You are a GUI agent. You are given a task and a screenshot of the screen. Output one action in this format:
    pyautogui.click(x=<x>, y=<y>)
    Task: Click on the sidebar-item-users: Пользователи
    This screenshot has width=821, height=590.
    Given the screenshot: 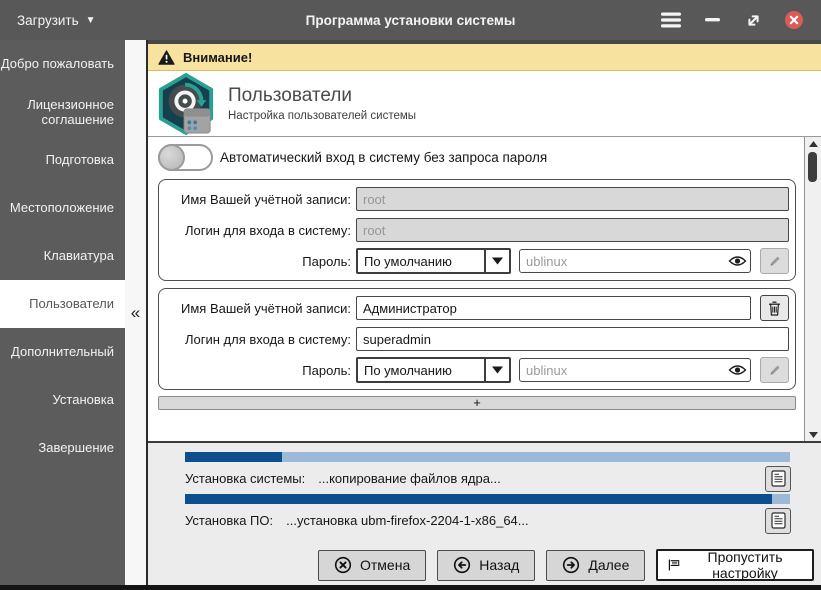 What is the action you would take?
    pyautogui.click(x=62, y=304)
    